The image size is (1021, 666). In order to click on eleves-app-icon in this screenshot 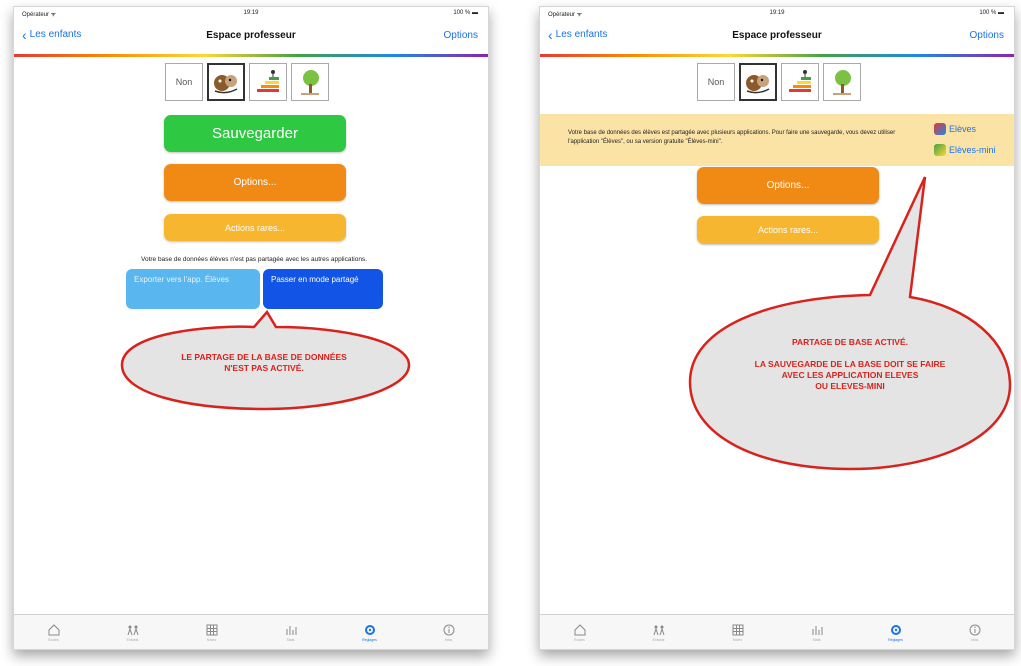, I will do `click(940, 129)`.